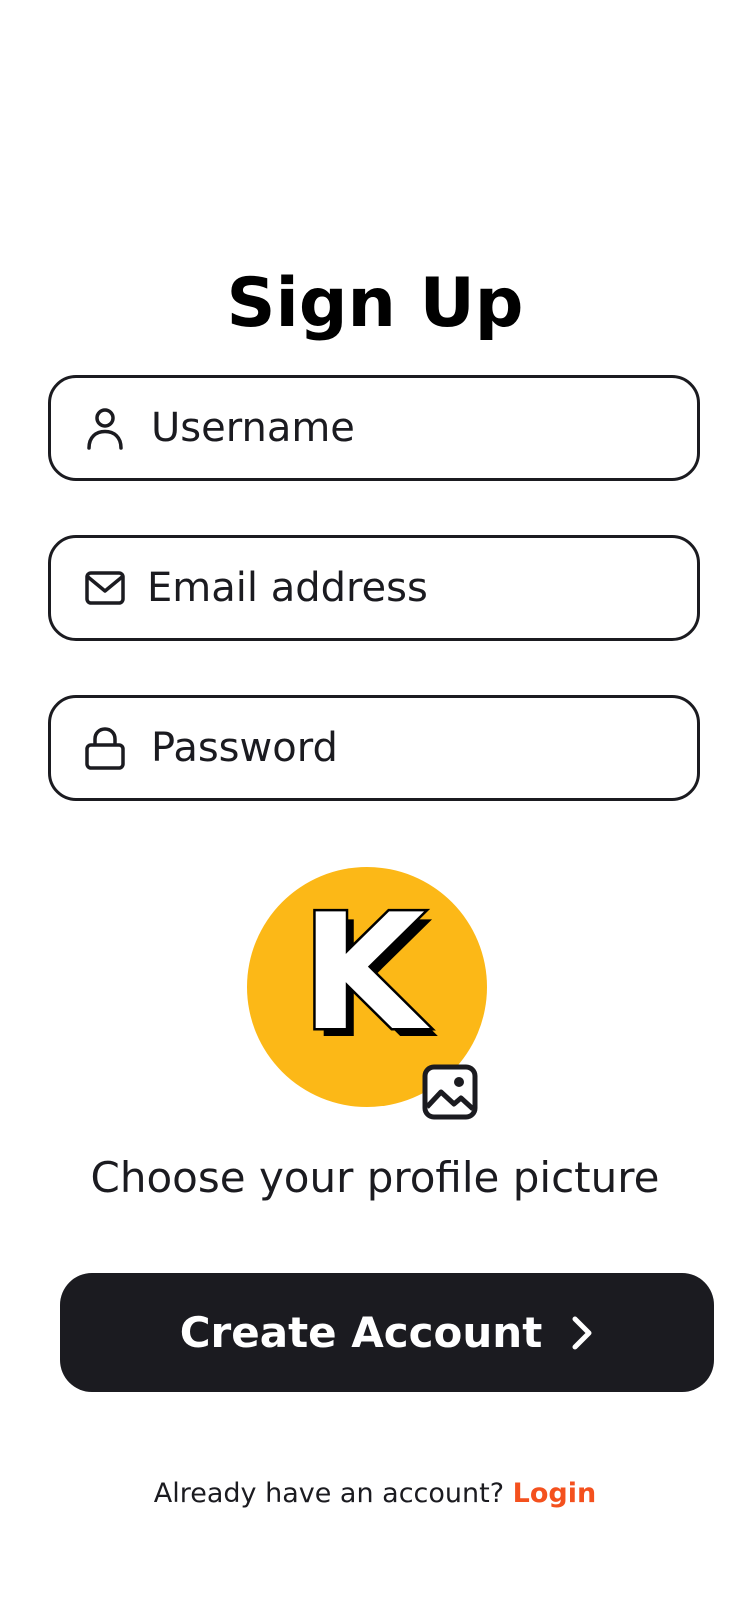 Image resolution: width=750 pixels, height=1624 pixels. What do you see at coordinates (365, 972) in the screenshot?
I see `avatar-letter-text: K` at bounding box center [365, 972].